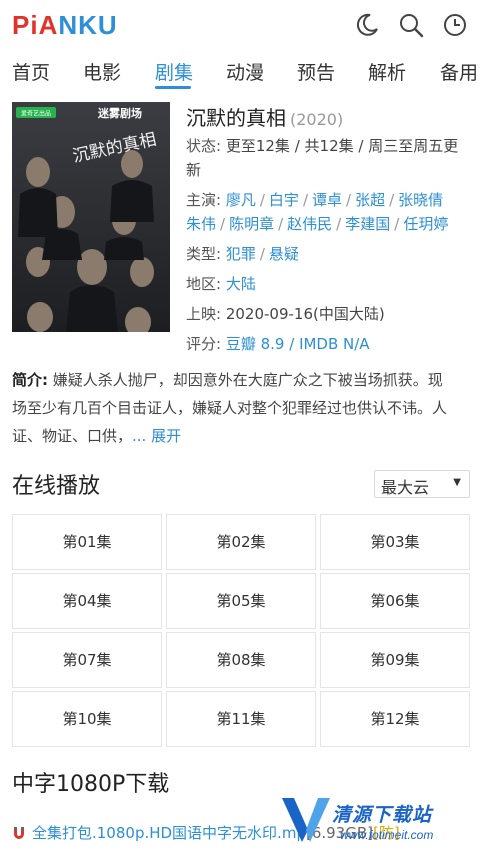 This screenshot has height=854, width=480. I want to click on region-label: 地区:, so click(204, 284).